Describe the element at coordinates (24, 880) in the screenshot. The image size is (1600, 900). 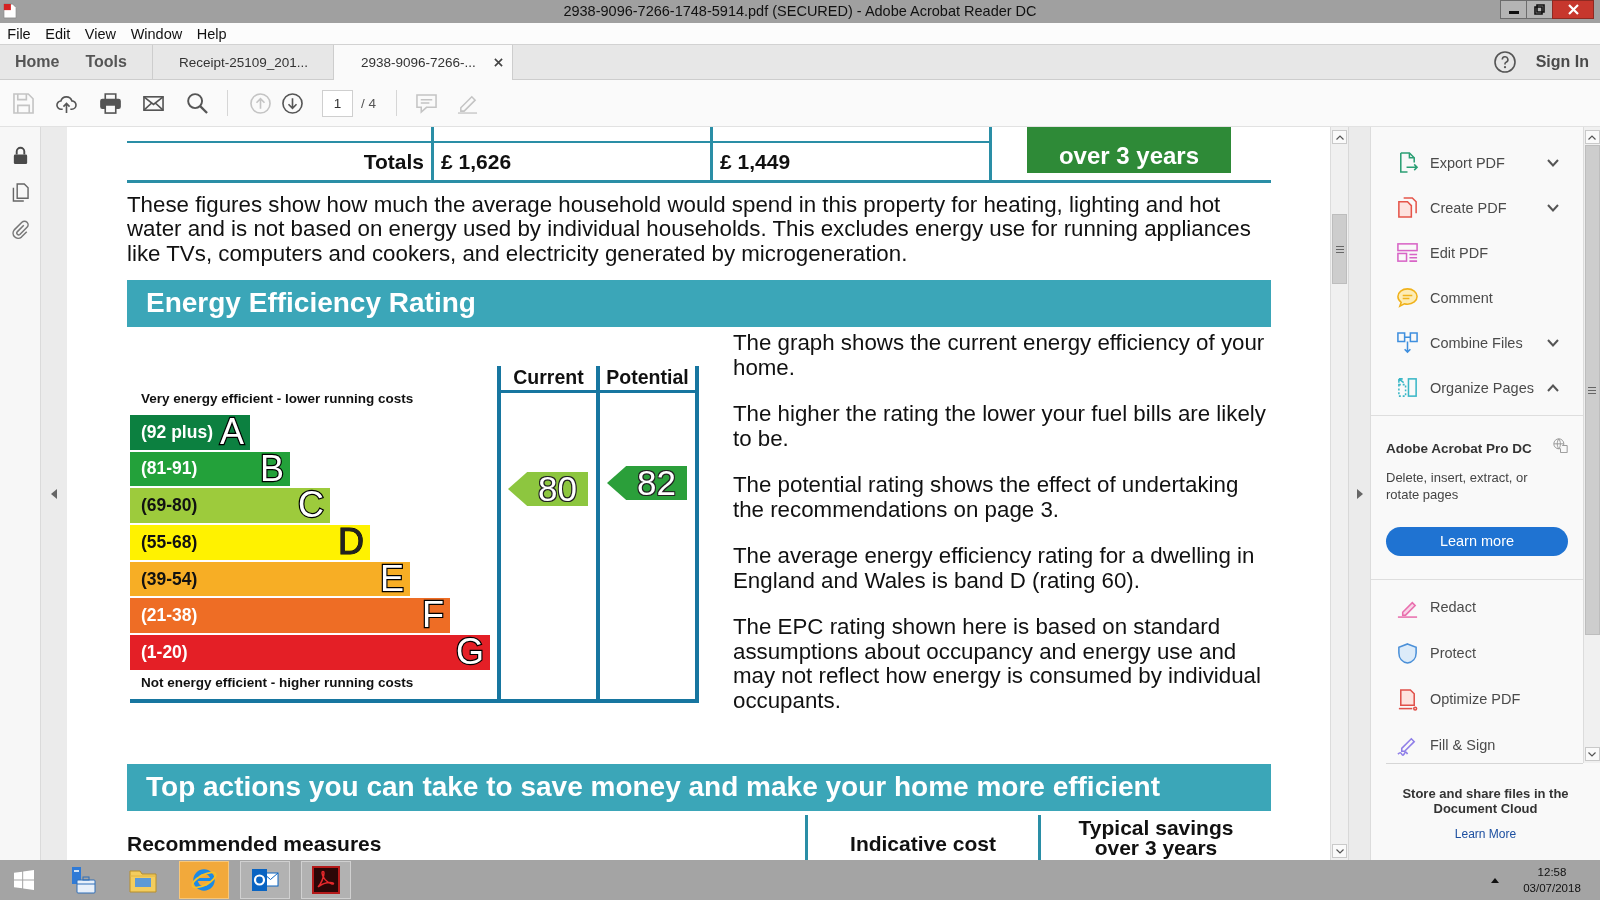
I see `window-panes-icon` at that location.